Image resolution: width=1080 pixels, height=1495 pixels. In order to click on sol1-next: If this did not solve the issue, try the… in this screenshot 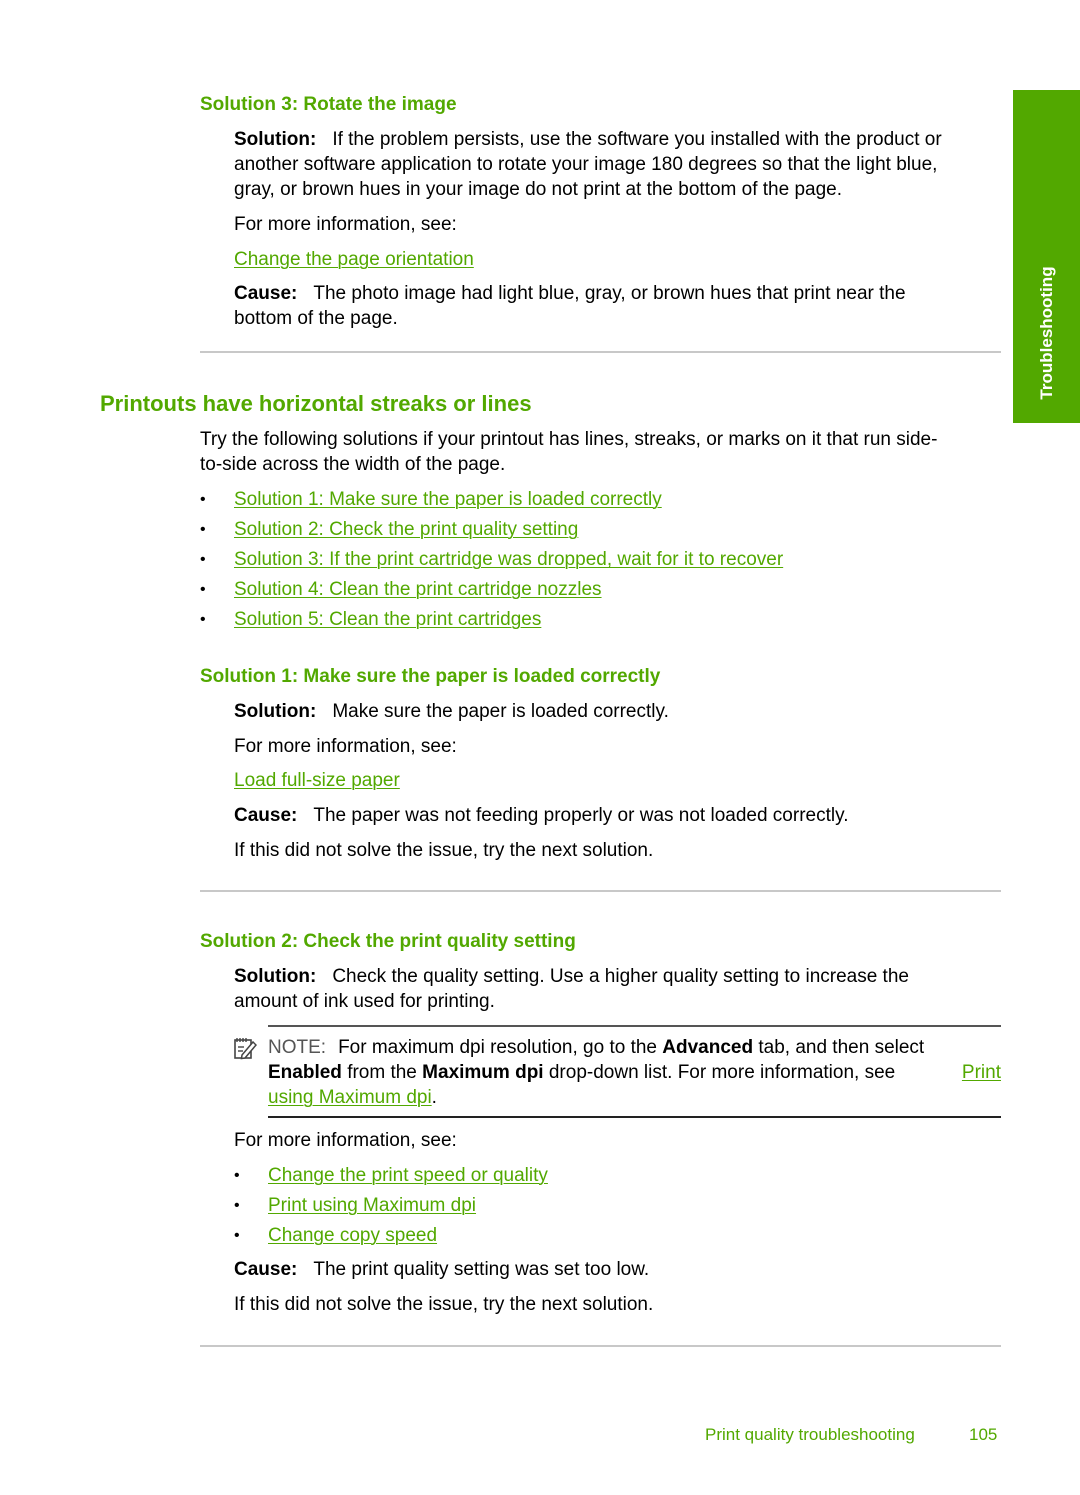, I will do `click(444, 850)`.